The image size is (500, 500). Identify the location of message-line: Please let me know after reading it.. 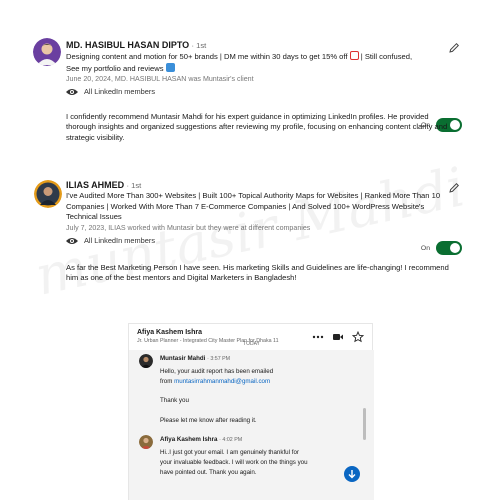
(208, 420).